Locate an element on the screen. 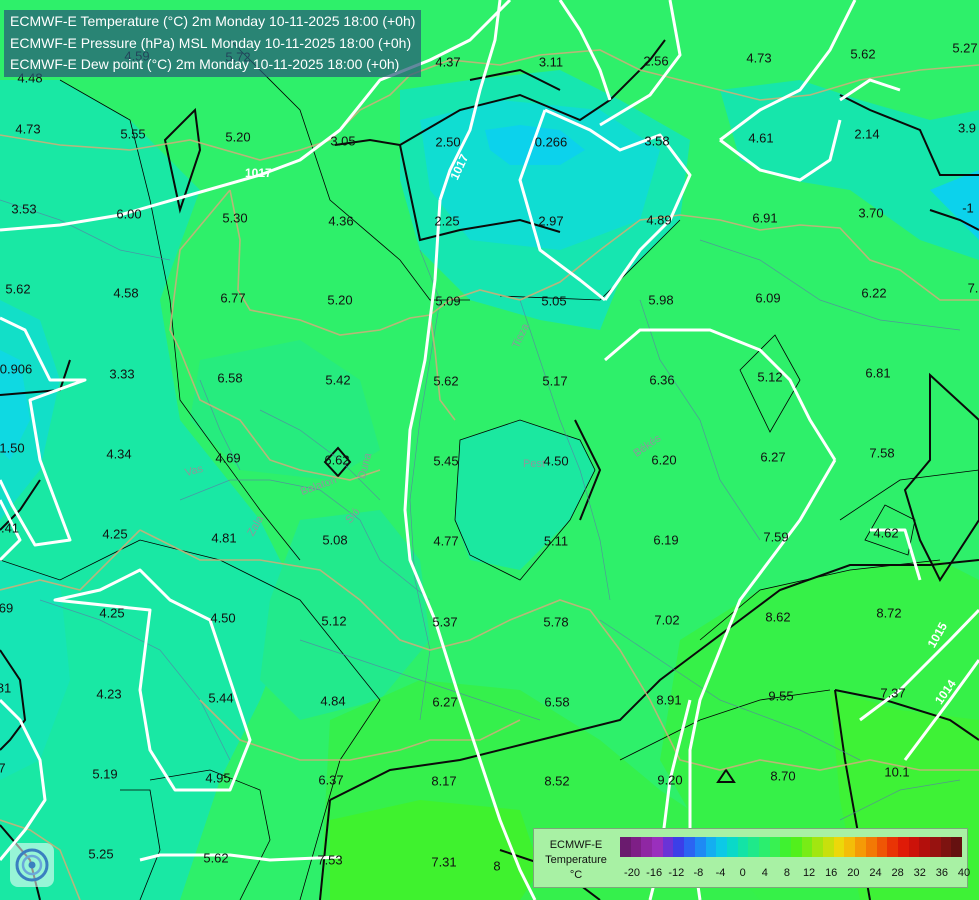 The image size is (979, 900). gridpoint-value: 4.62 is located at coordinates (886, 533).